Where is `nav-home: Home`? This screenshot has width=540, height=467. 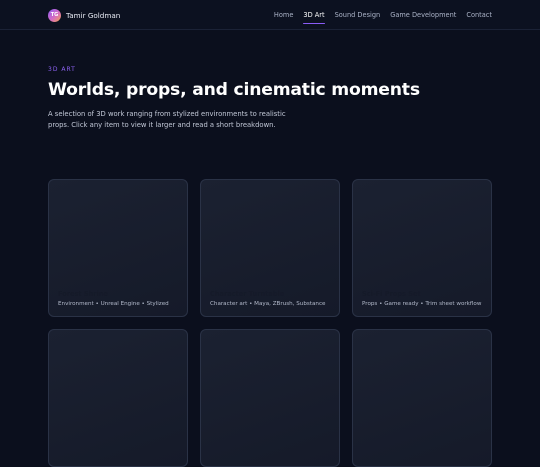
nav-home: Home is located at coordinates (283, 15).